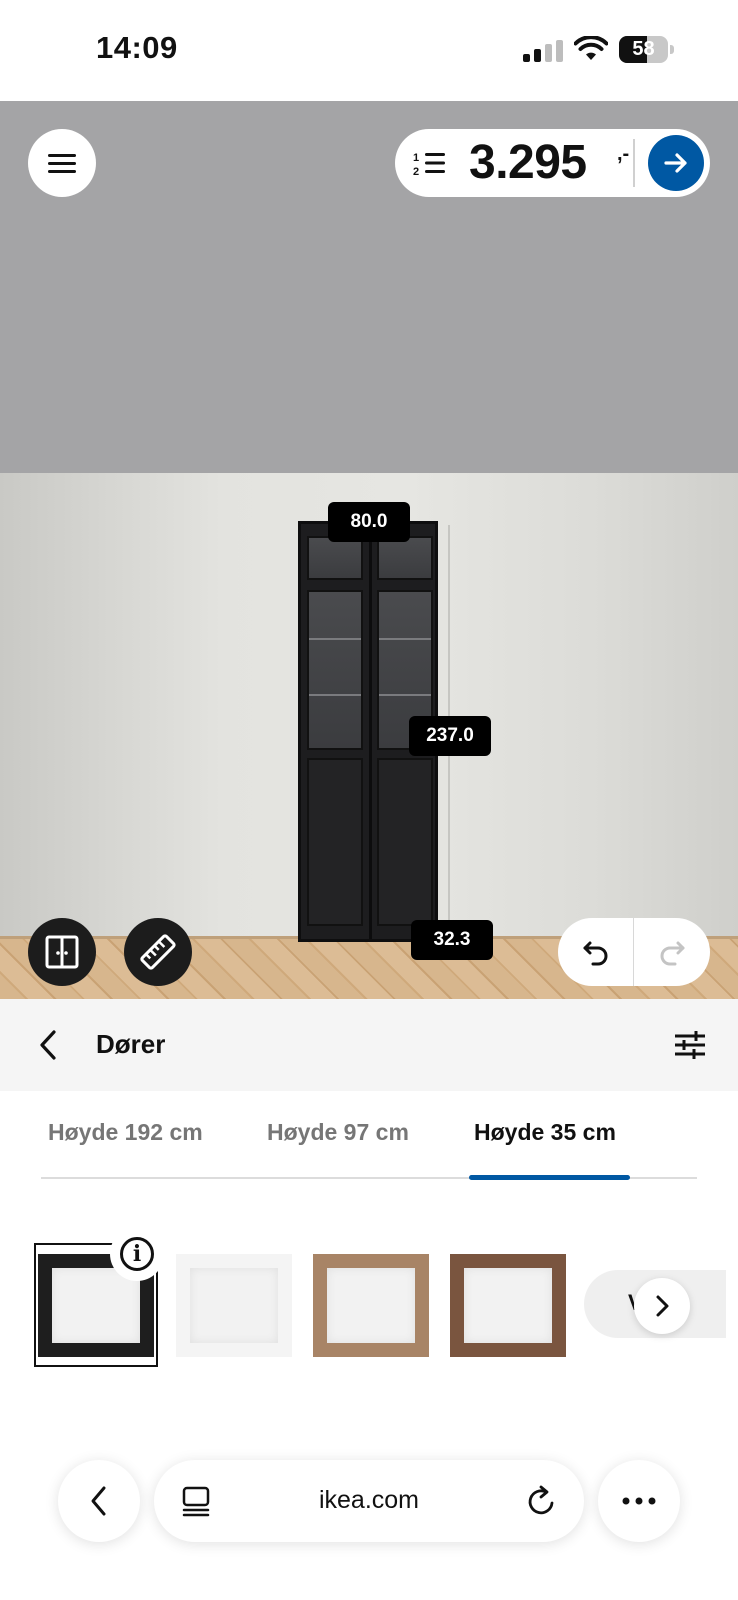  What do you see at coordinates (623, 154) in the screenshot?
I see `price-suffix: ,-` at bounding box center [623, 154].